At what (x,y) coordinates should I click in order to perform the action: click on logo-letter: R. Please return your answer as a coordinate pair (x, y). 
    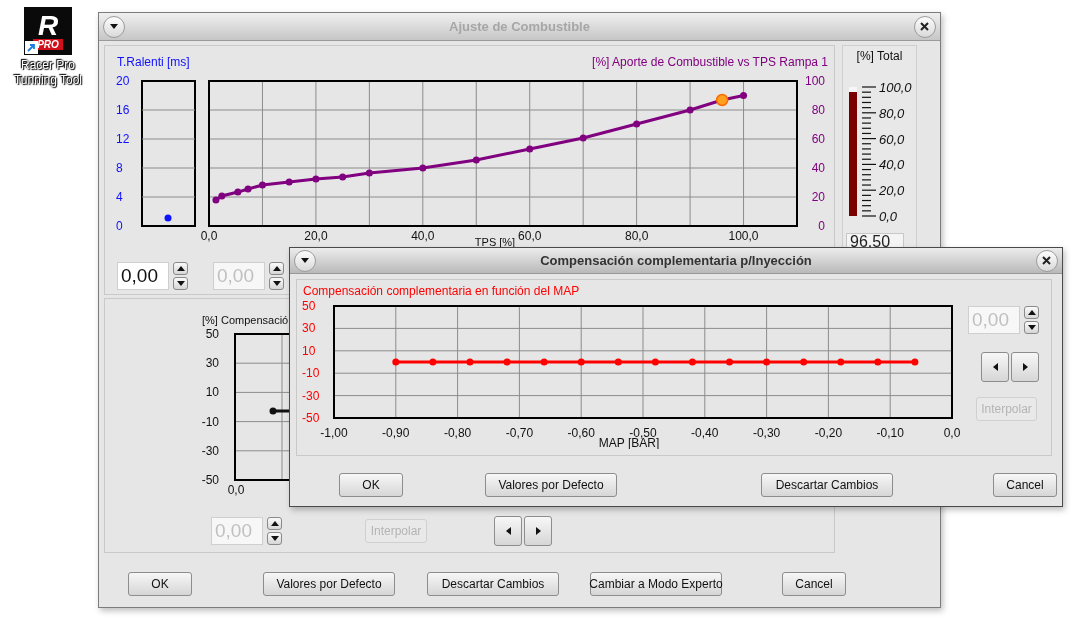
    Looking at the image, I should click on (48, 25).